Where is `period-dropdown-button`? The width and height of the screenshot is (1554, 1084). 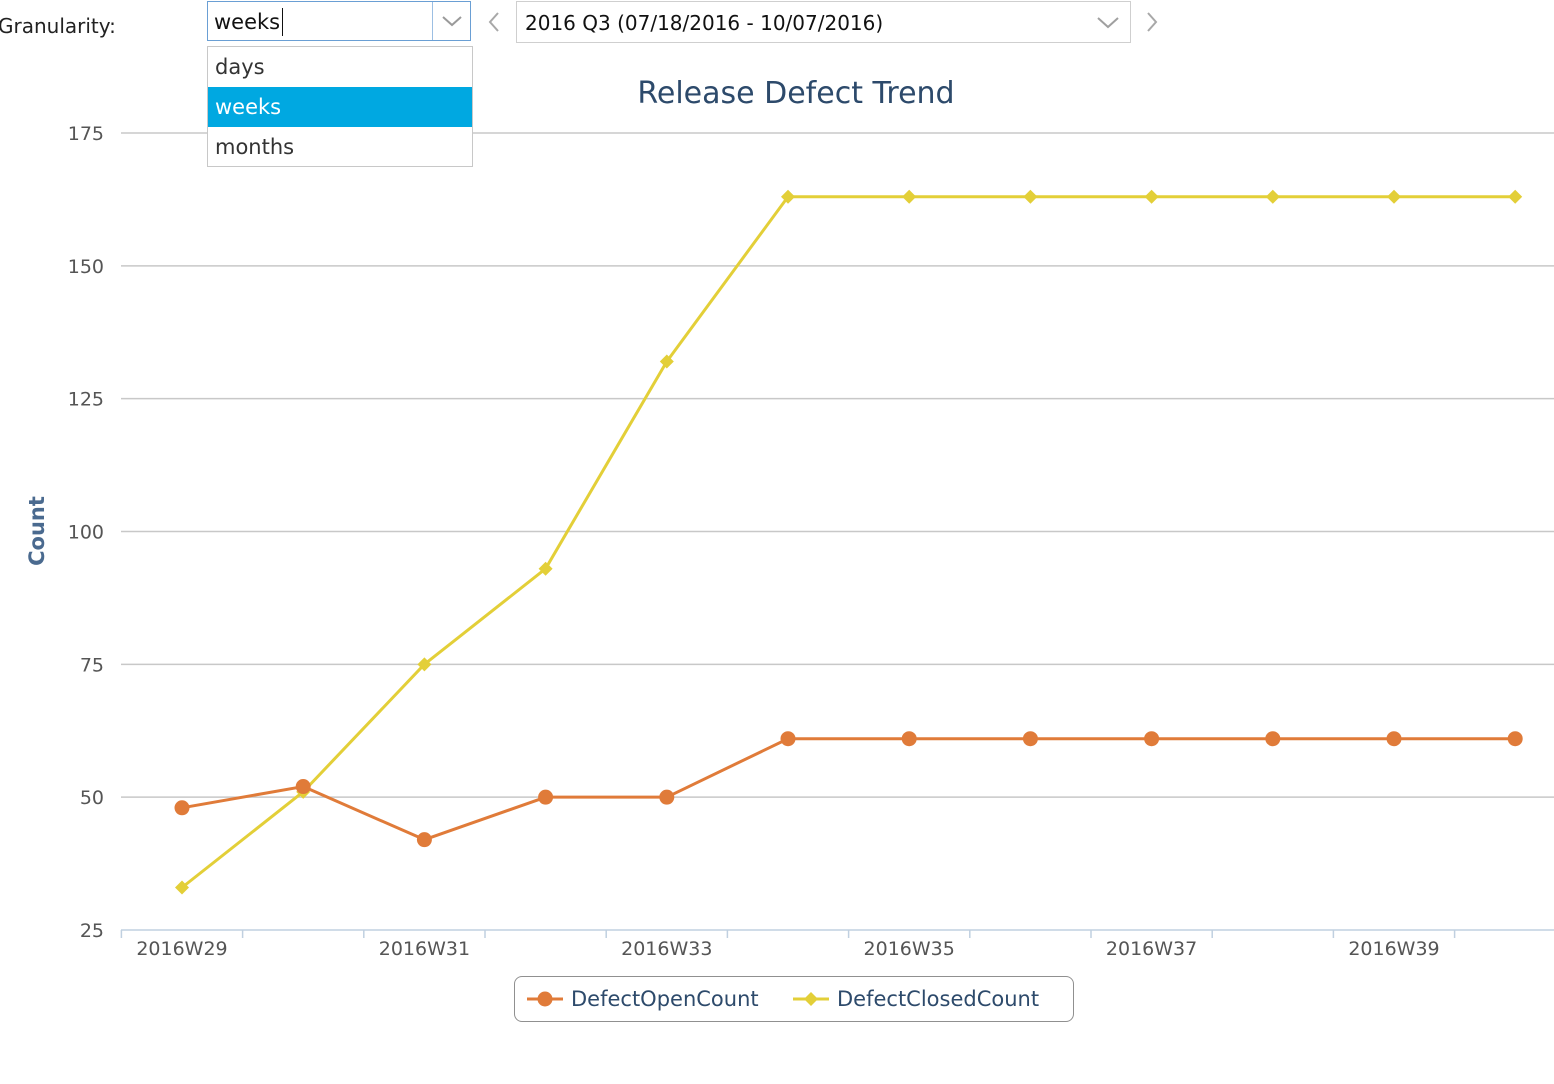 period-dropdown-button is located at coordinates (1108, 22).